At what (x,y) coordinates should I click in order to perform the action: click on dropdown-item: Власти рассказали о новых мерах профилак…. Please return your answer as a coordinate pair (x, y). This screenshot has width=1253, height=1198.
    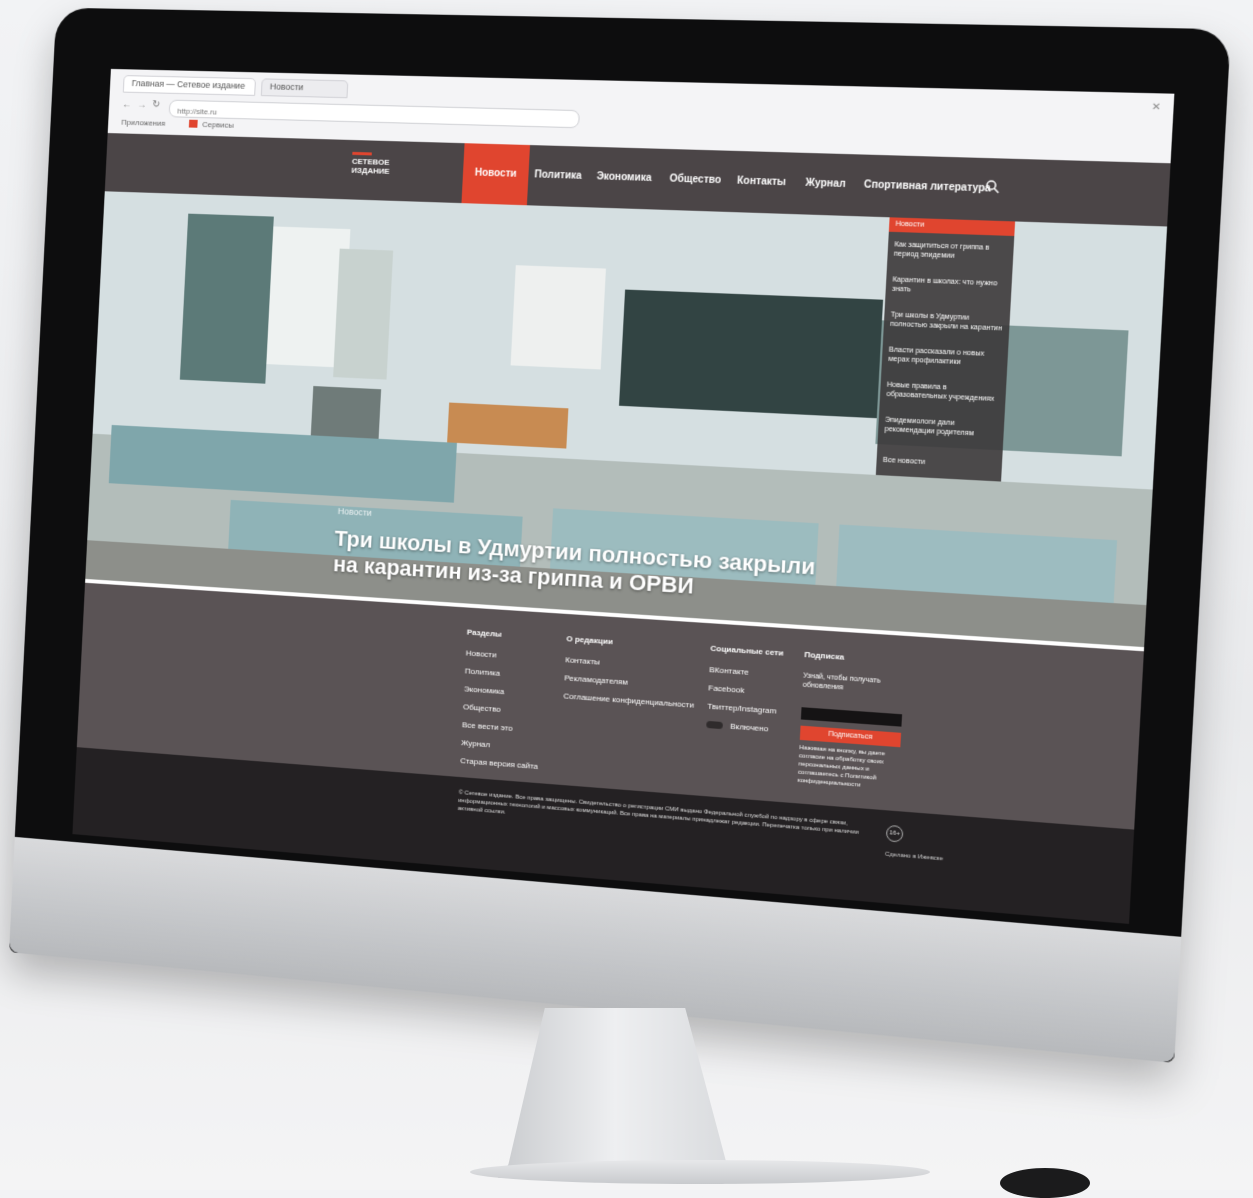
    Looking at the image, I should click on (946, 357).